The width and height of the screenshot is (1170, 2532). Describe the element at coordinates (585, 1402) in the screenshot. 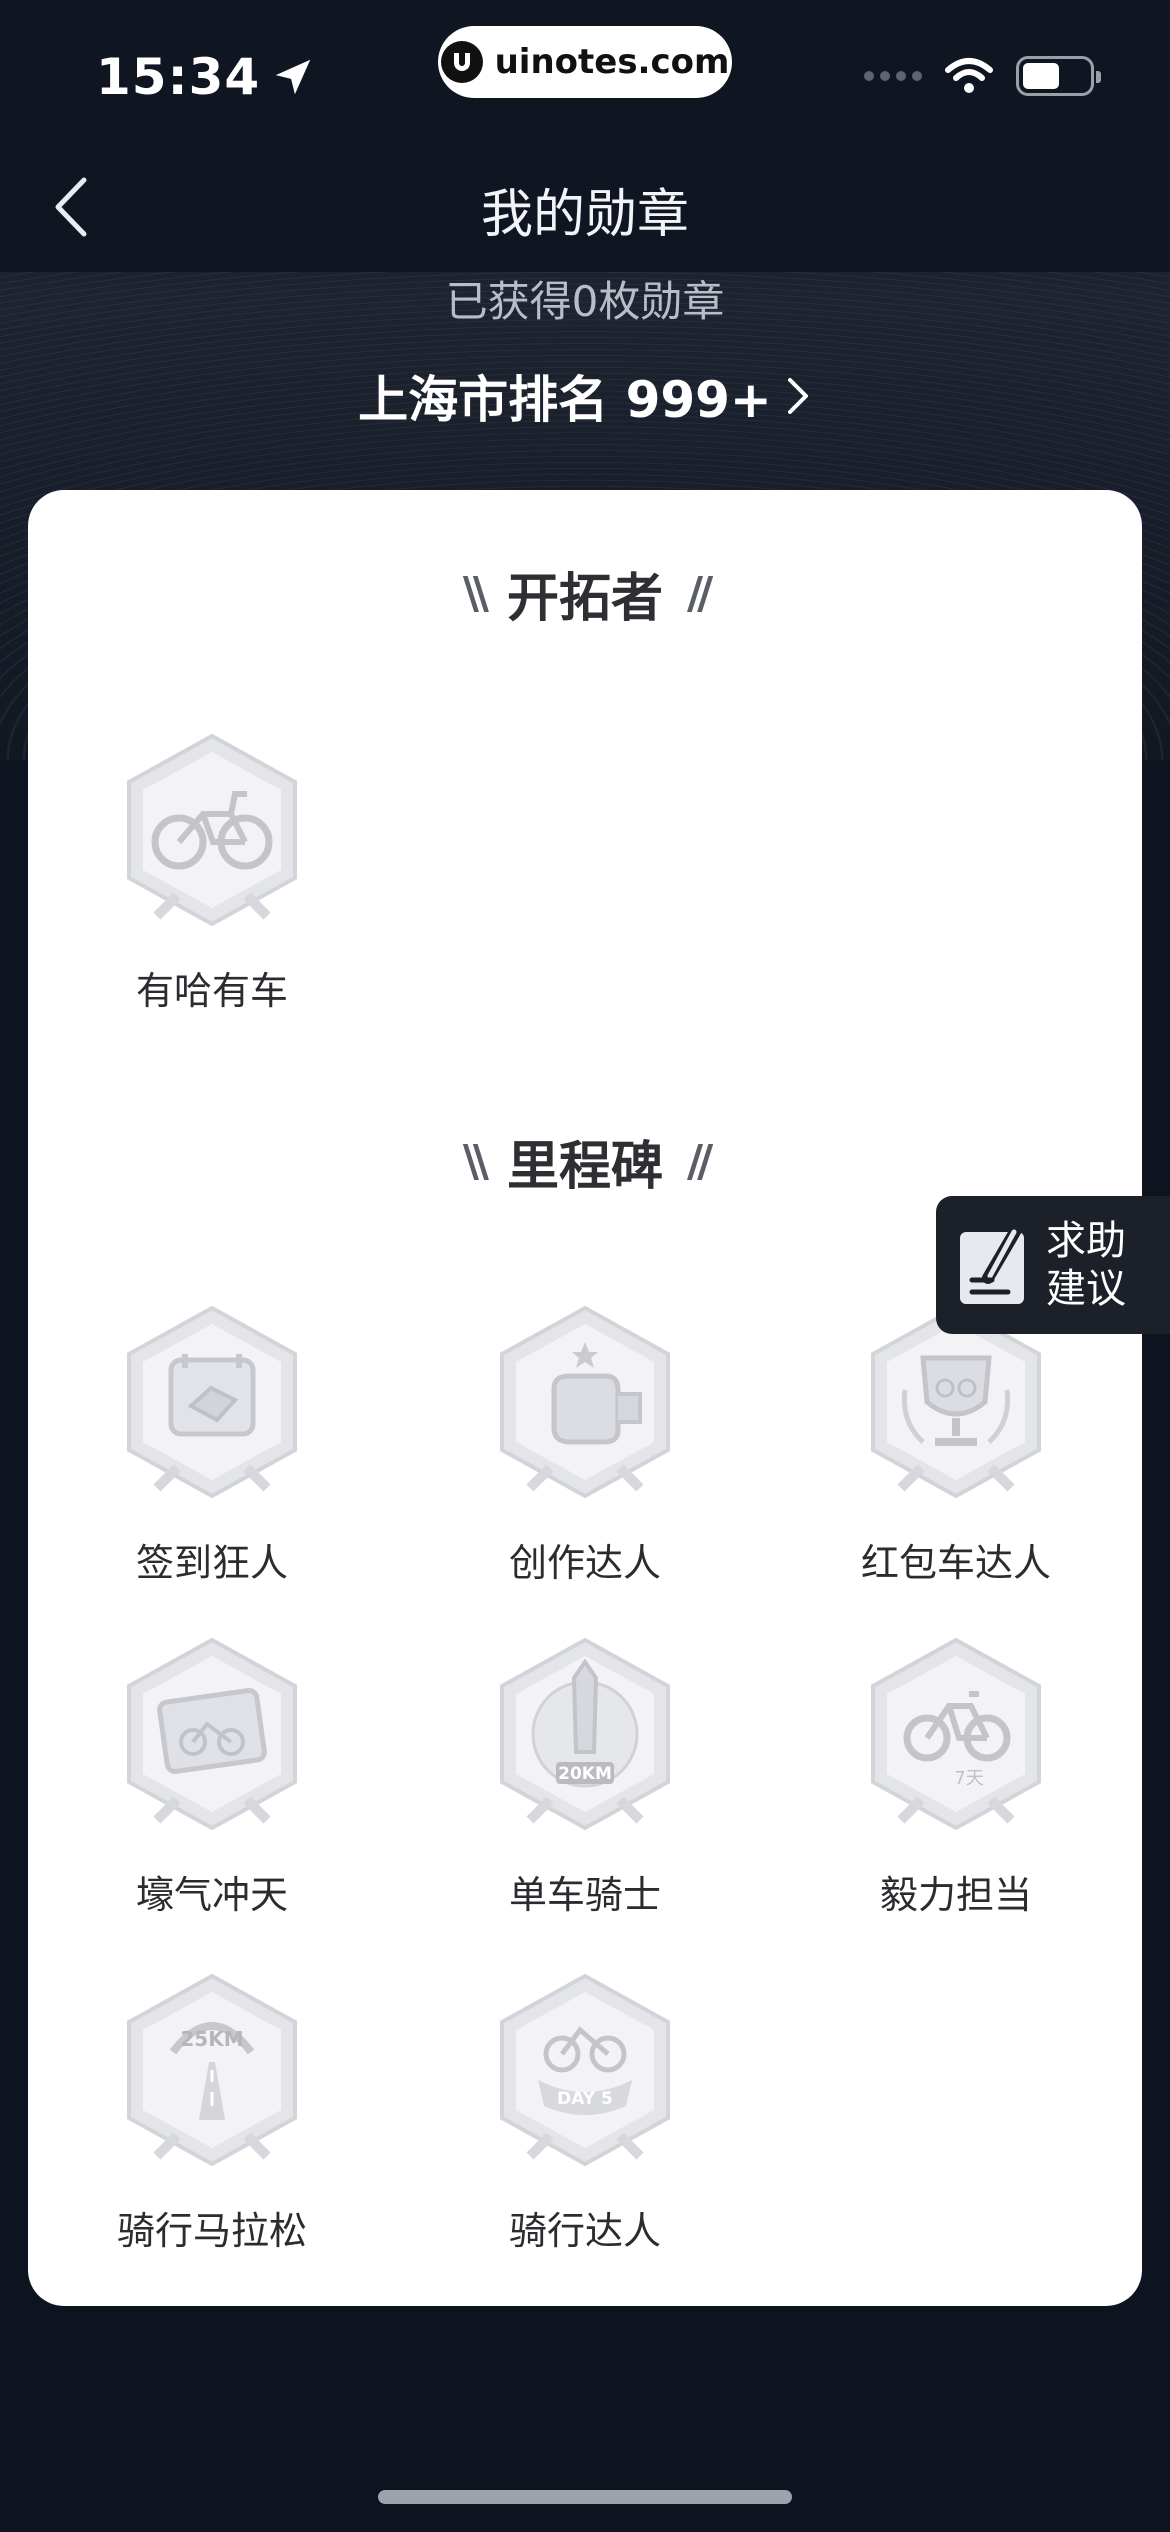

I see `pen-hand-icon` at that location.